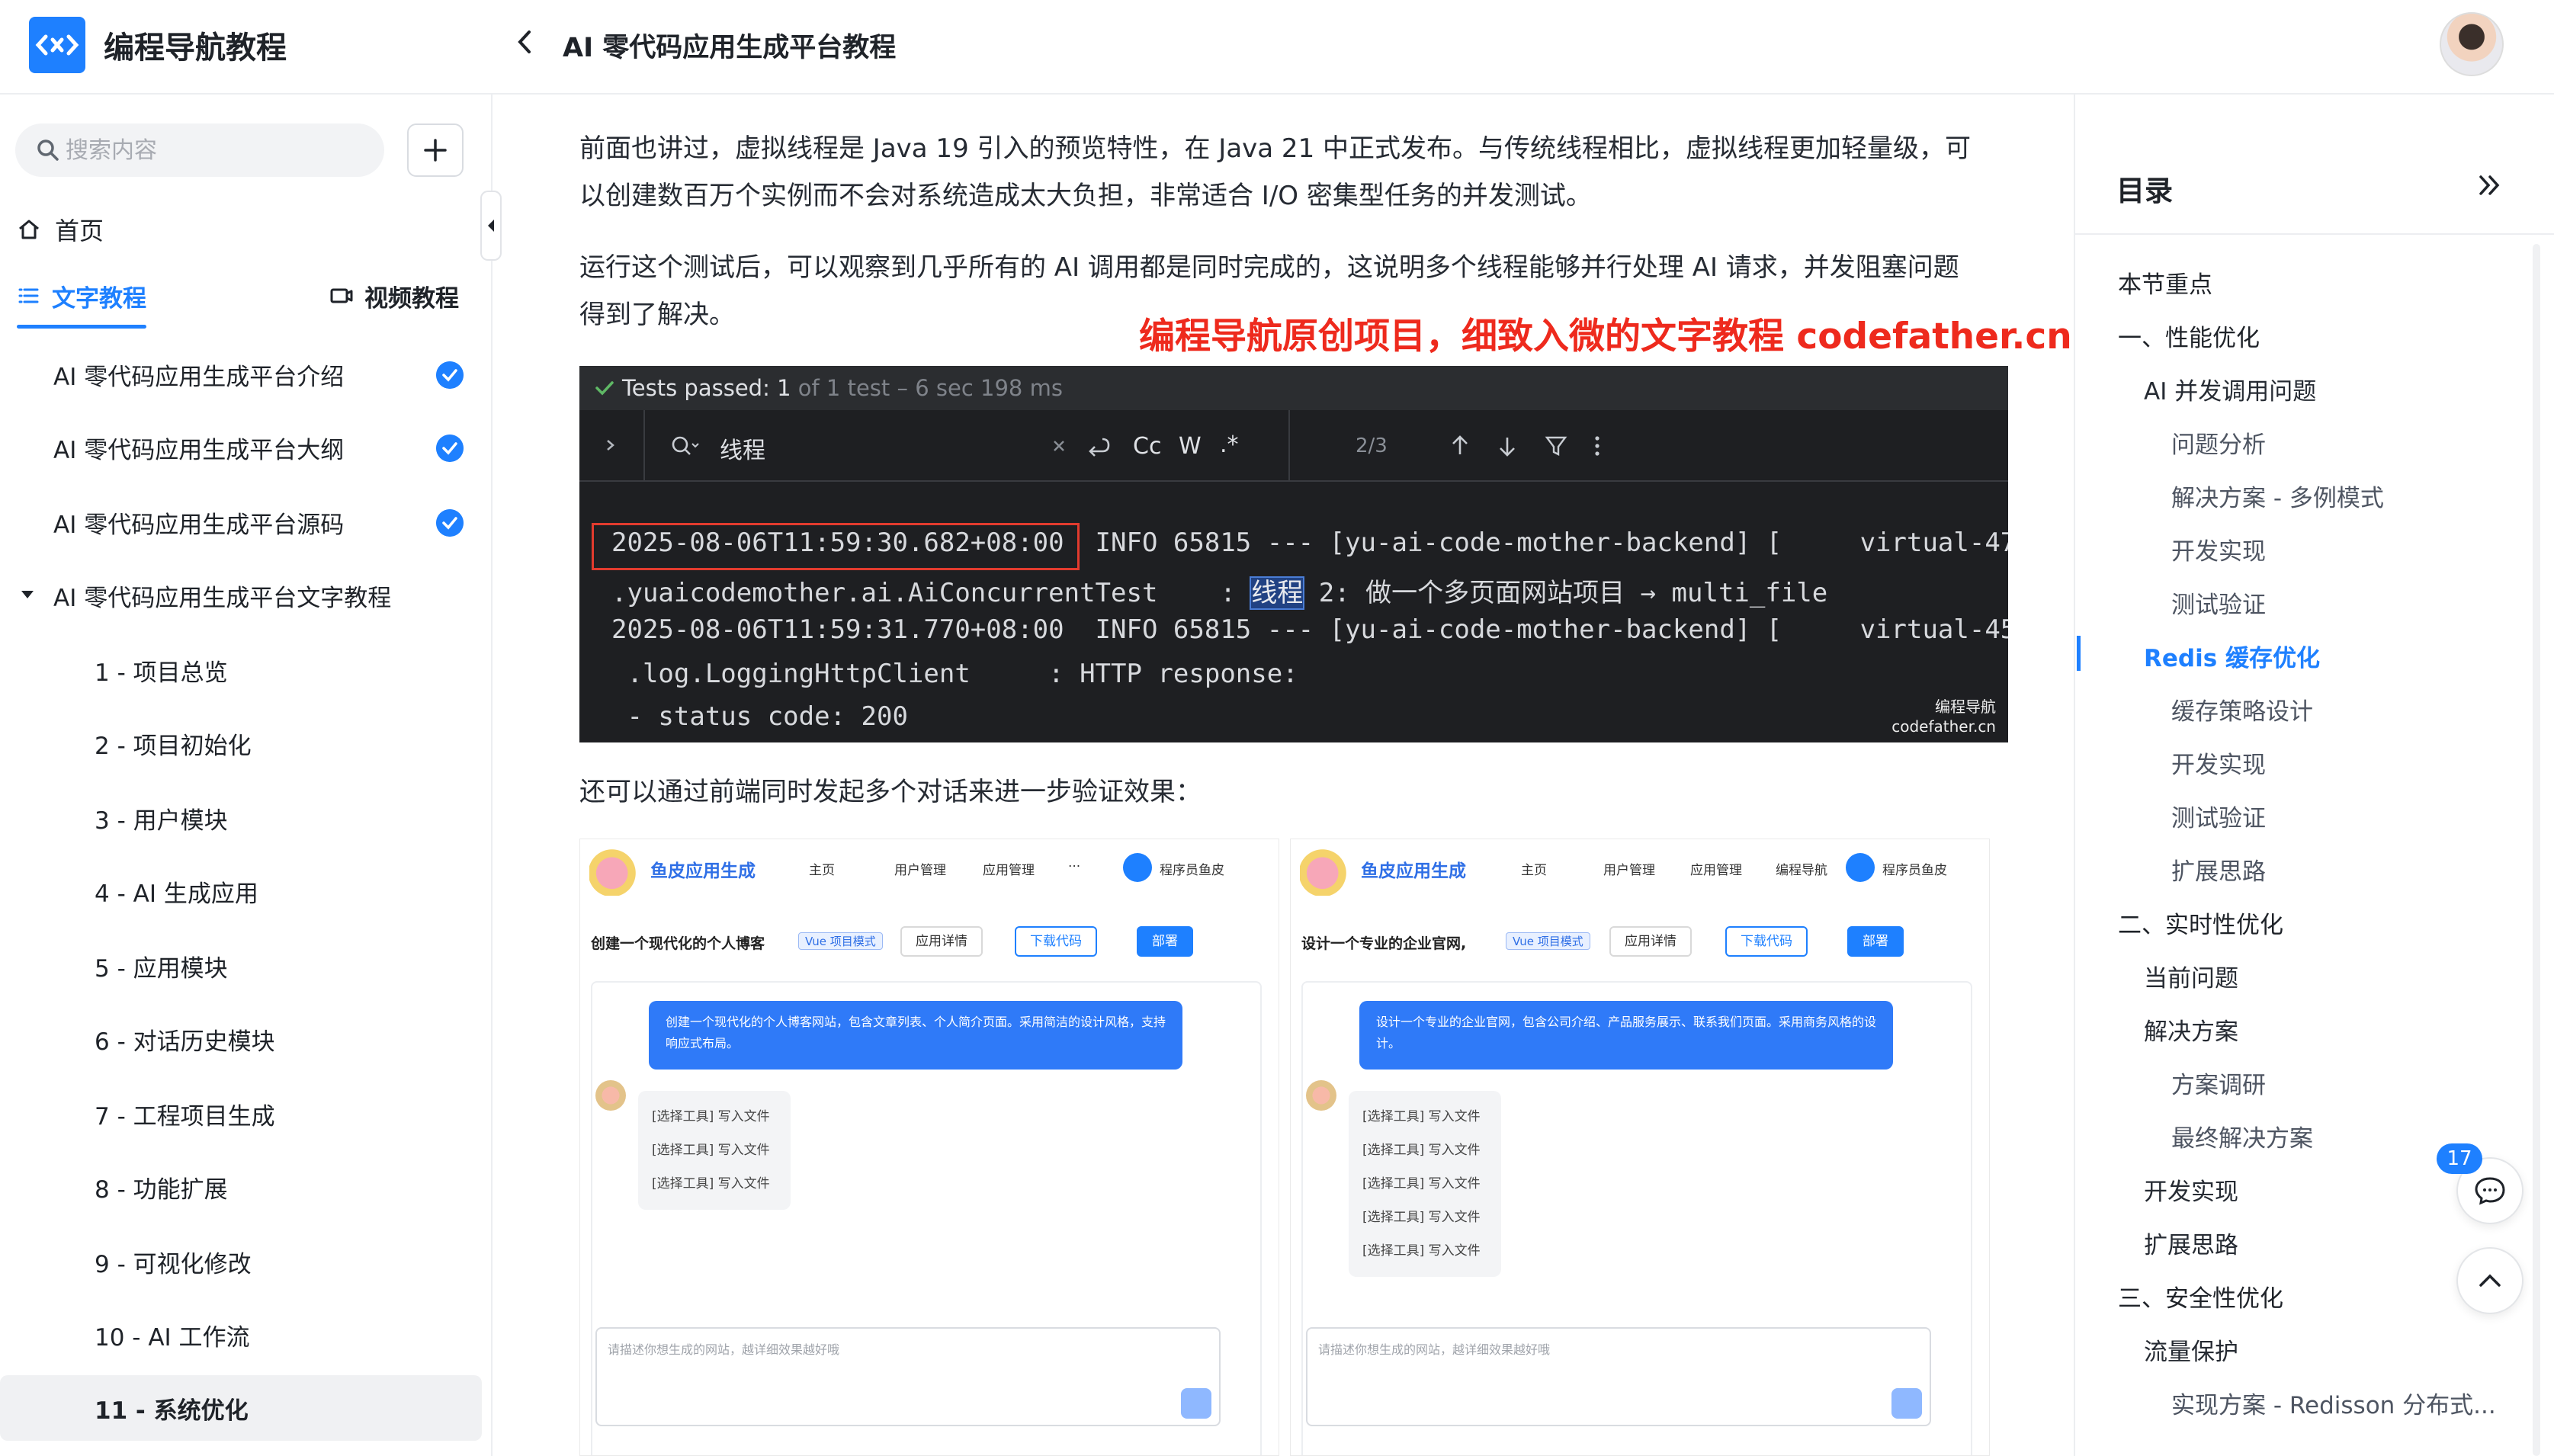  I want to click on nav-item-chapter-11: 11 - 系统优化, so click(241, 1408).